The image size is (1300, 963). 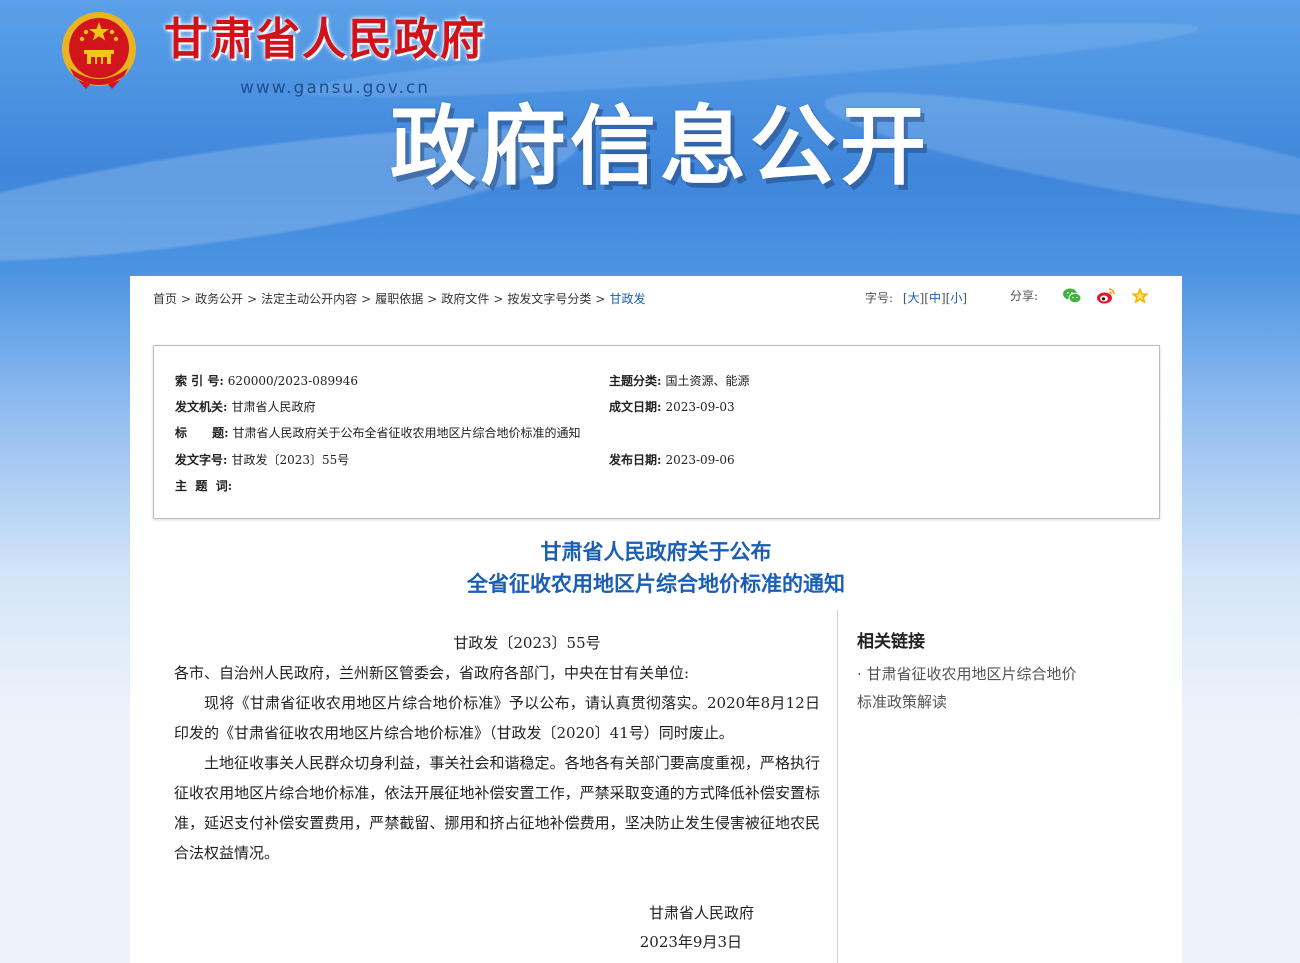 What do you see at coordinates (1106, 296) in the screenshot?
I see `weibo-icon` at bounding box center [1106, 296].